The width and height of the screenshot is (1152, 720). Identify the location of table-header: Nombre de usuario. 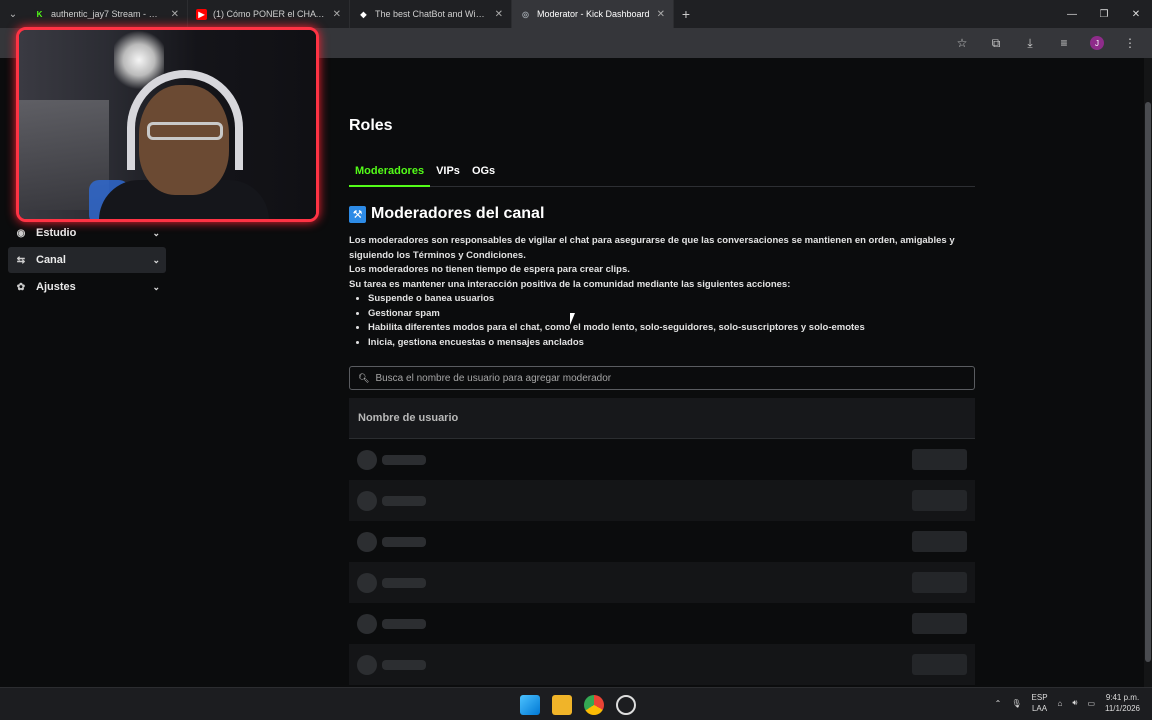
(662, 418).